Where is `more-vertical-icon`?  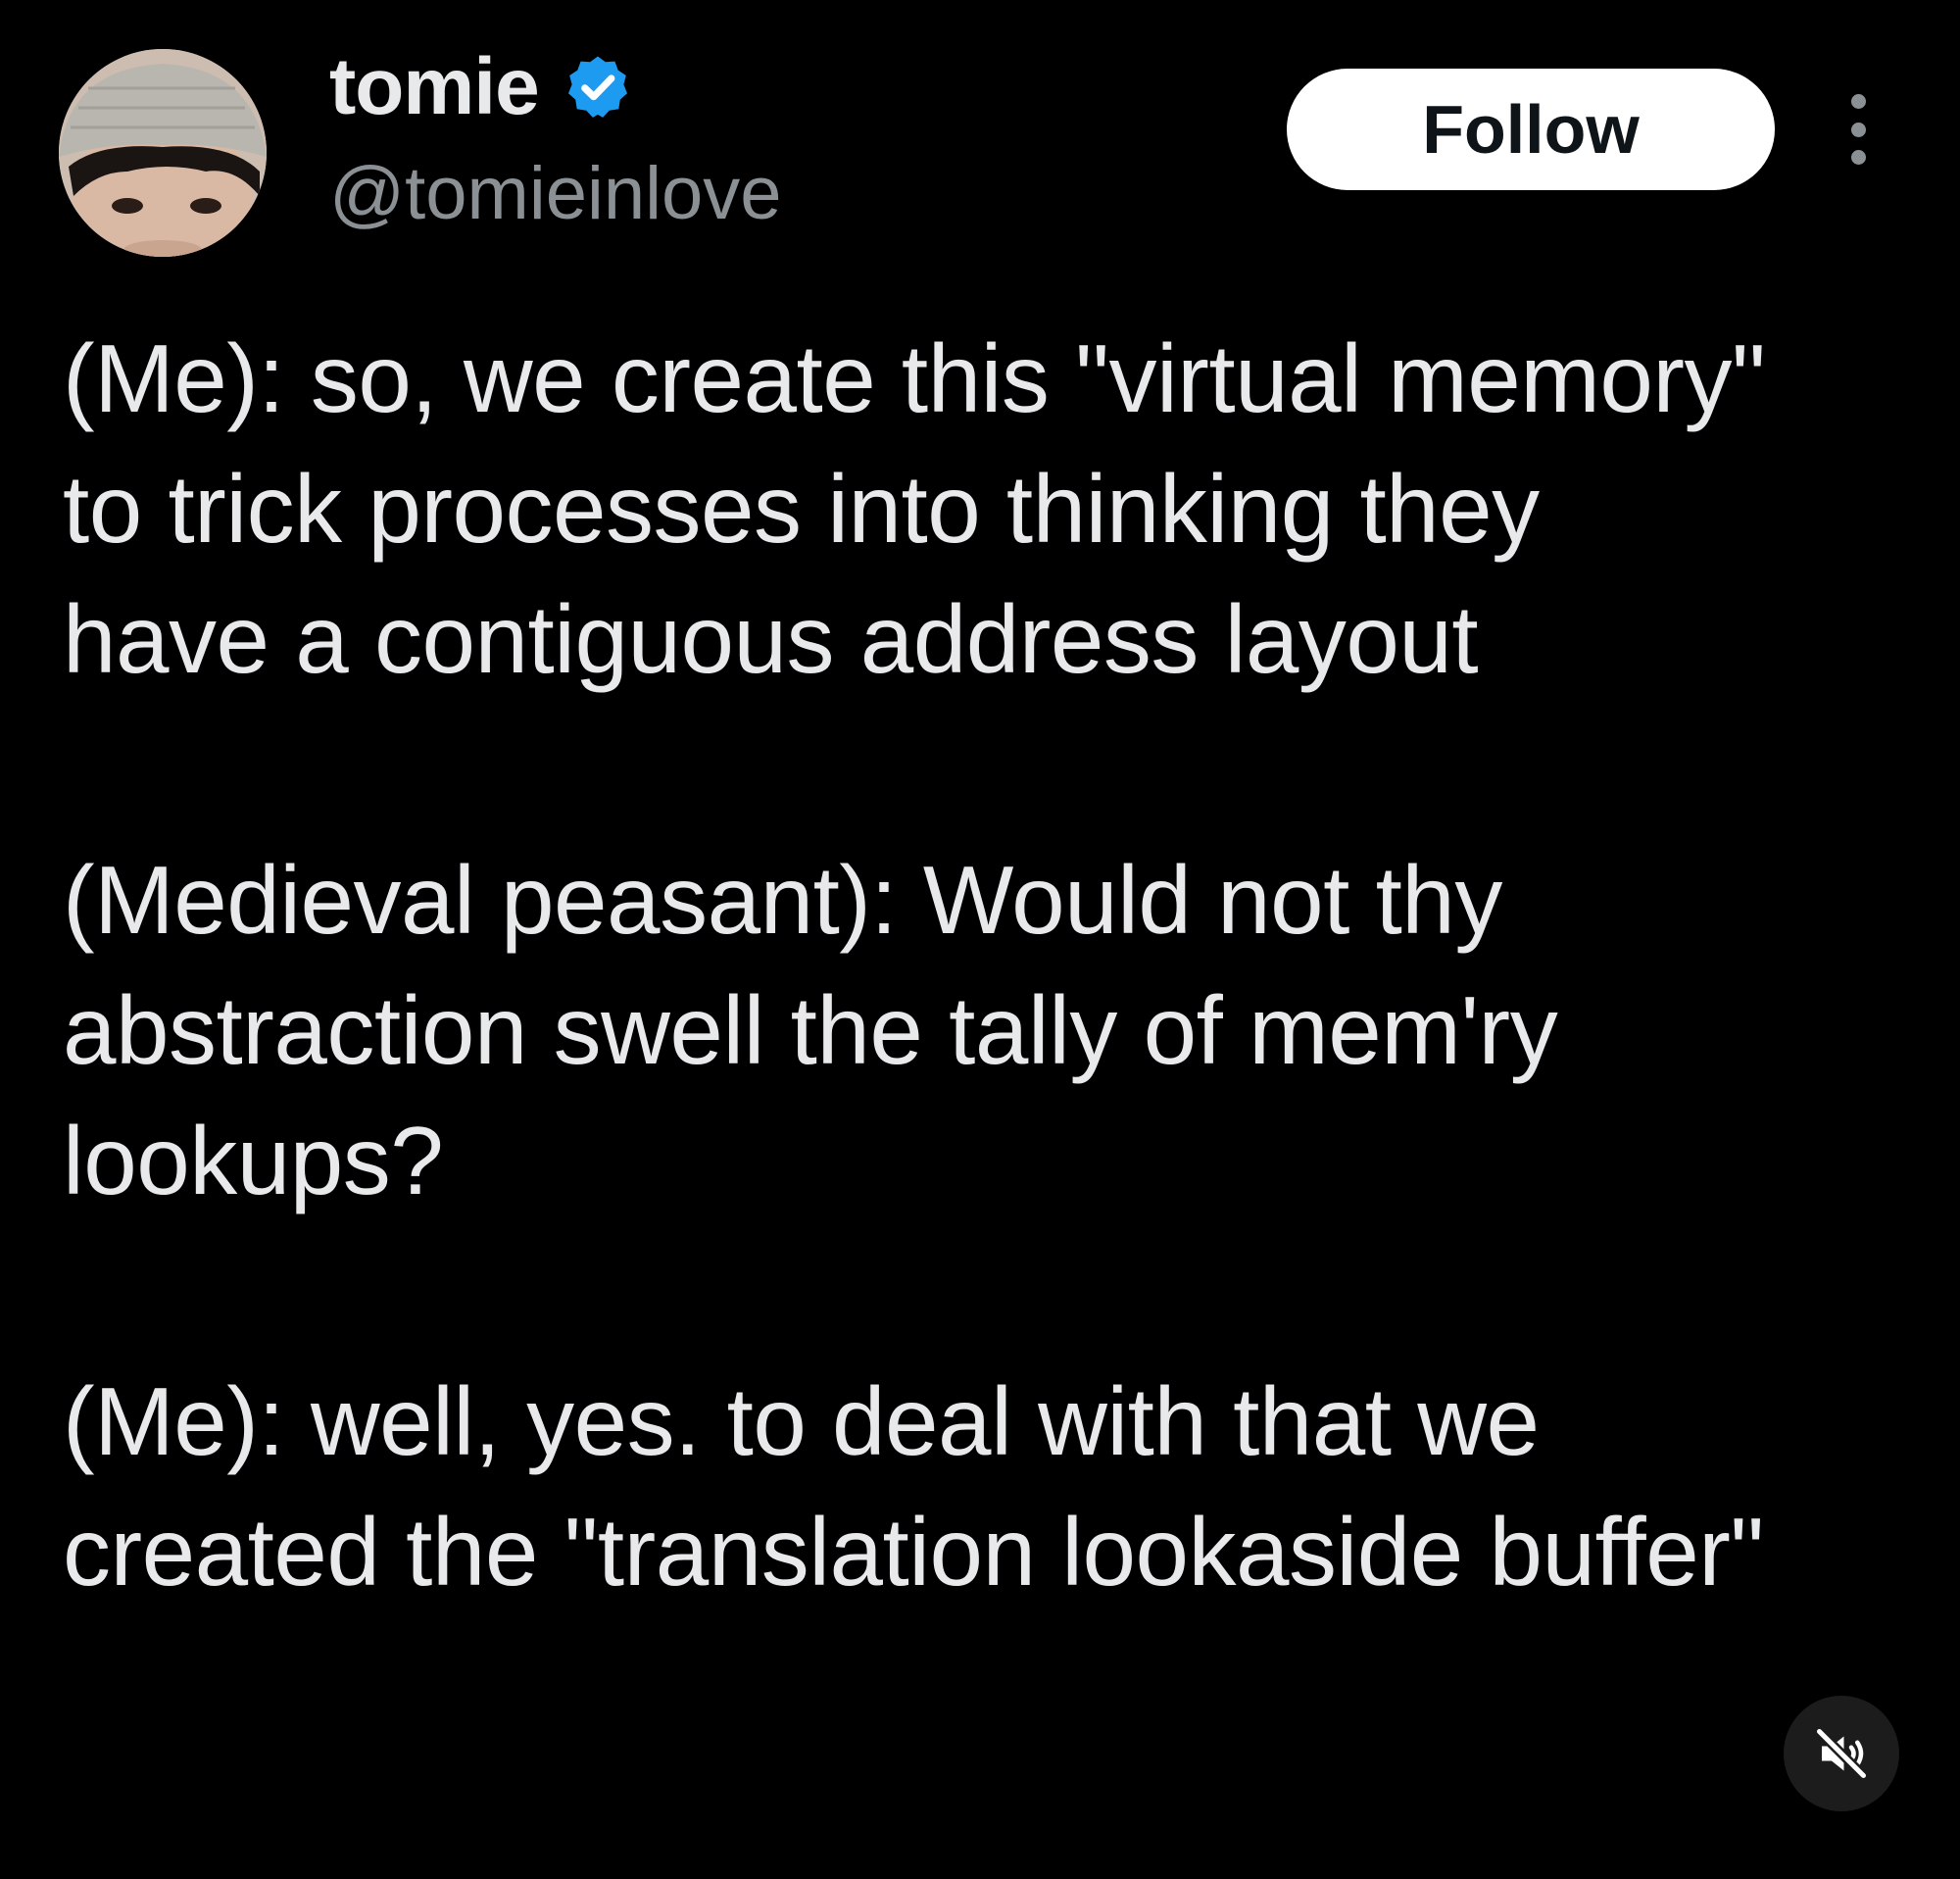 more-vertical-icon is located at coordinates (1858, 129).